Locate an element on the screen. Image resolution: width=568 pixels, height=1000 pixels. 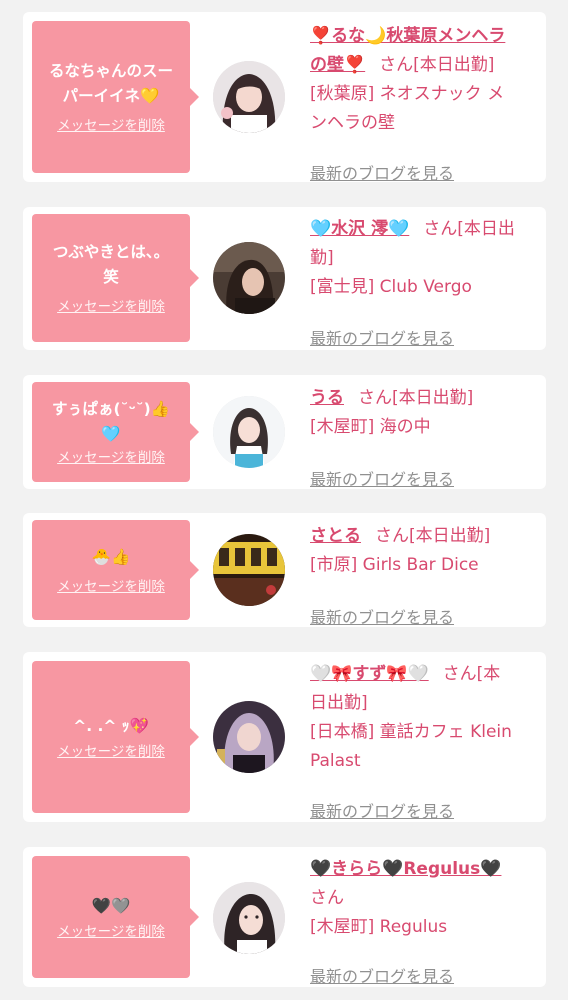
cast-info: うる さん[本日出勤] [木屋町] 海の中 最新のブログを見る is located at coordinates (425, 436).